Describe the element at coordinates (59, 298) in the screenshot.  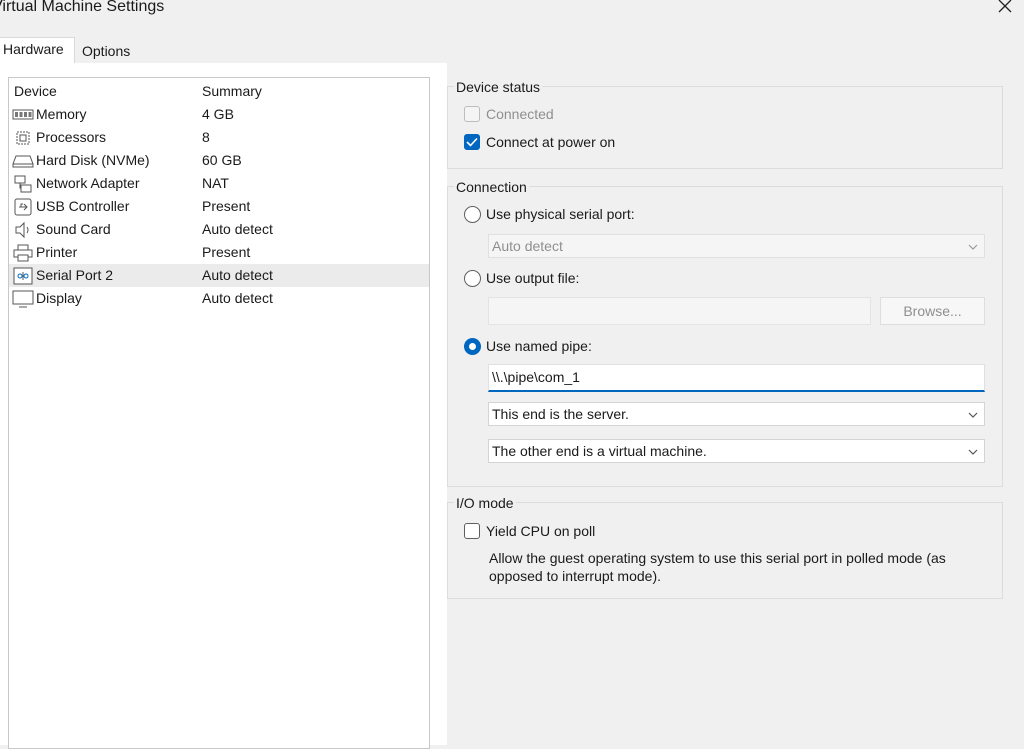
I see `device-name: Display` at that location.